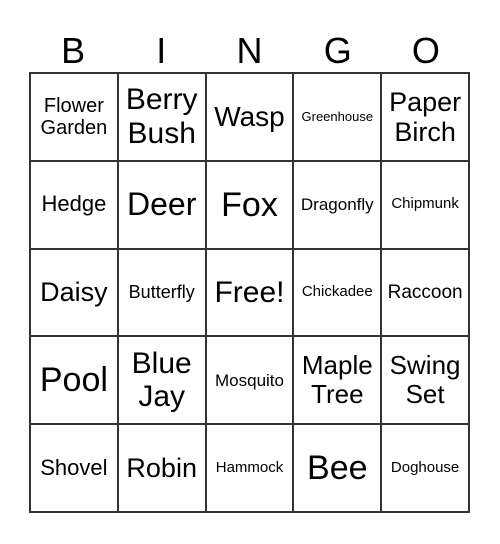  I want to click on header-letter-i: I, so click(161, 50).